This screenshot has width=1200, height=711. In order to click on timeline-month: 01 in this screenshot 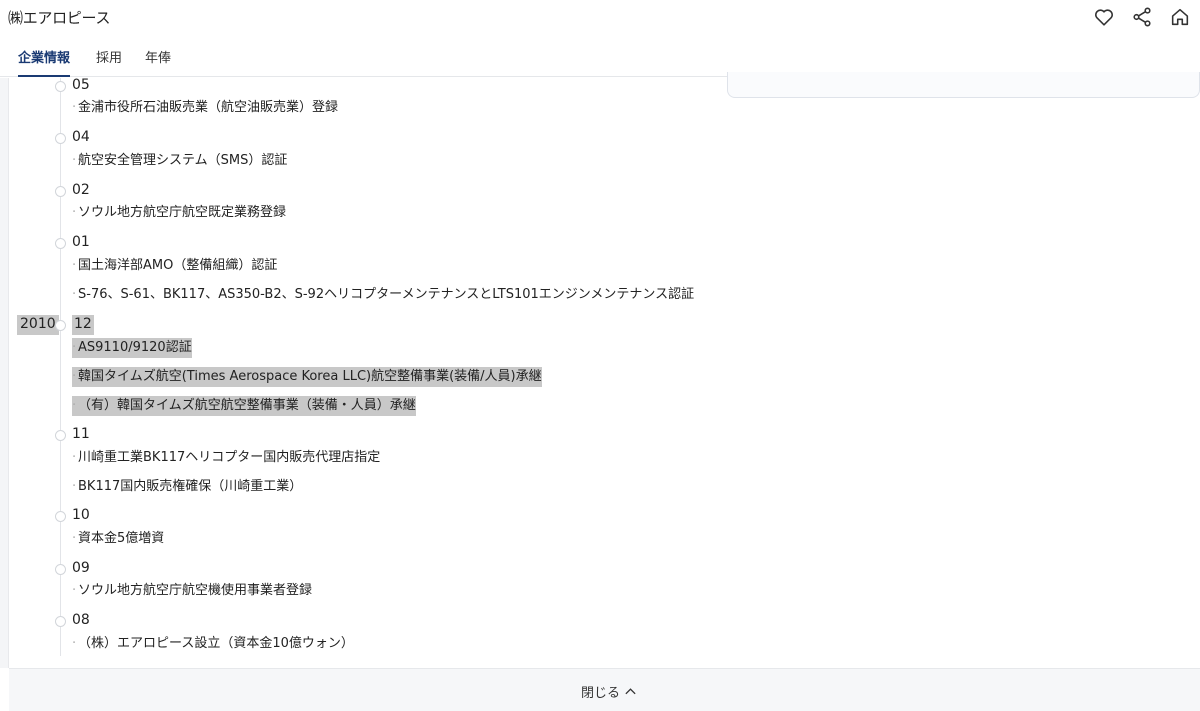, I will do `click(81, 242)`.